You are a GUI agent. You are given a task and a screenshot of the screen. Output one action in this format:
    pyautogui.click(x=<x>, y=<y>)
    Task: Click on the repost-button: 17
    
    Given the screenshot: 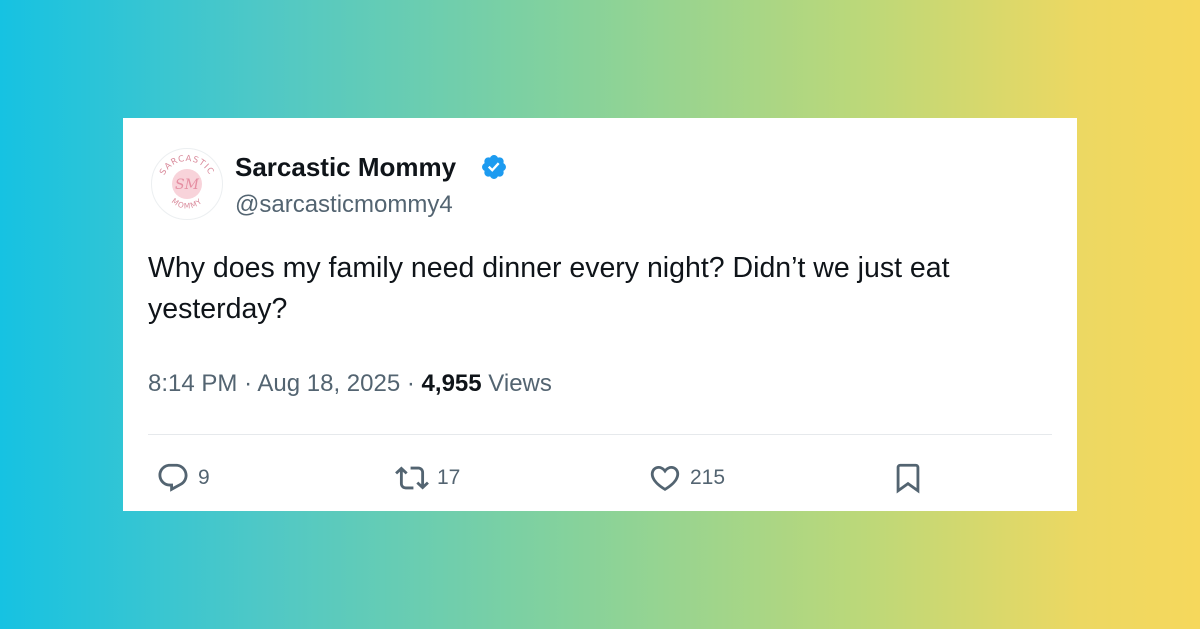 What is the action you would take?
    pyautogui.click(x=427, y=478)
    